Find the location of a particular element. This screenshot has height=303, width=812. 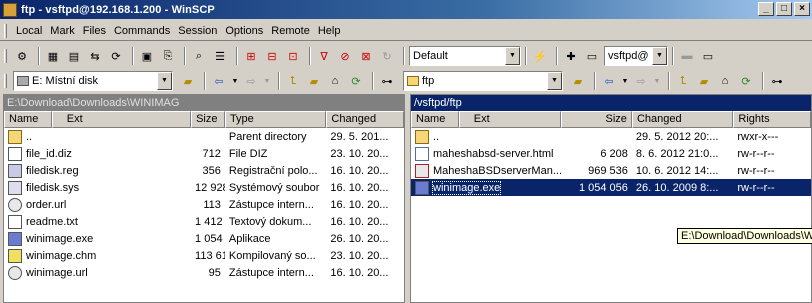

col-rights: Rights is located at coordinates (772, 119).